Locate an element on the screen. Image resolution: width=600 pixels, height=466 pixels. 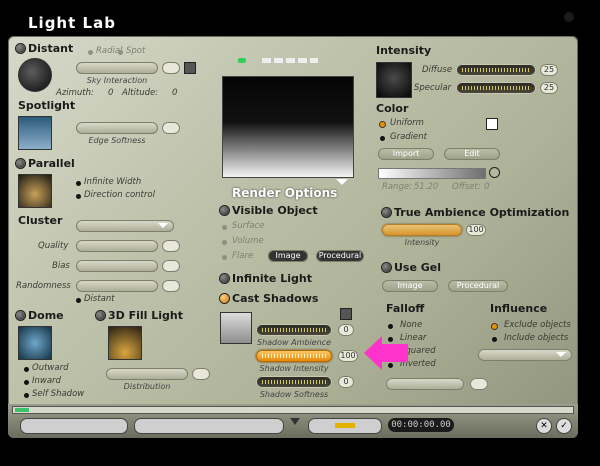
loop-dropdown-icon is located at coordinates (295, 421).